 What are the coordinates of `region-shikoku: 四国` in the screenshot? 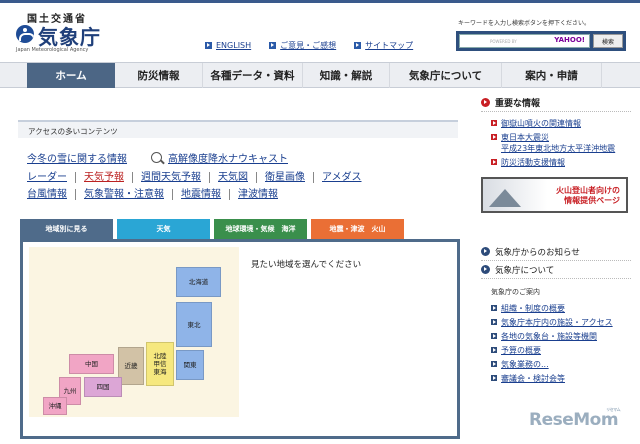 It's located at (103, 387).